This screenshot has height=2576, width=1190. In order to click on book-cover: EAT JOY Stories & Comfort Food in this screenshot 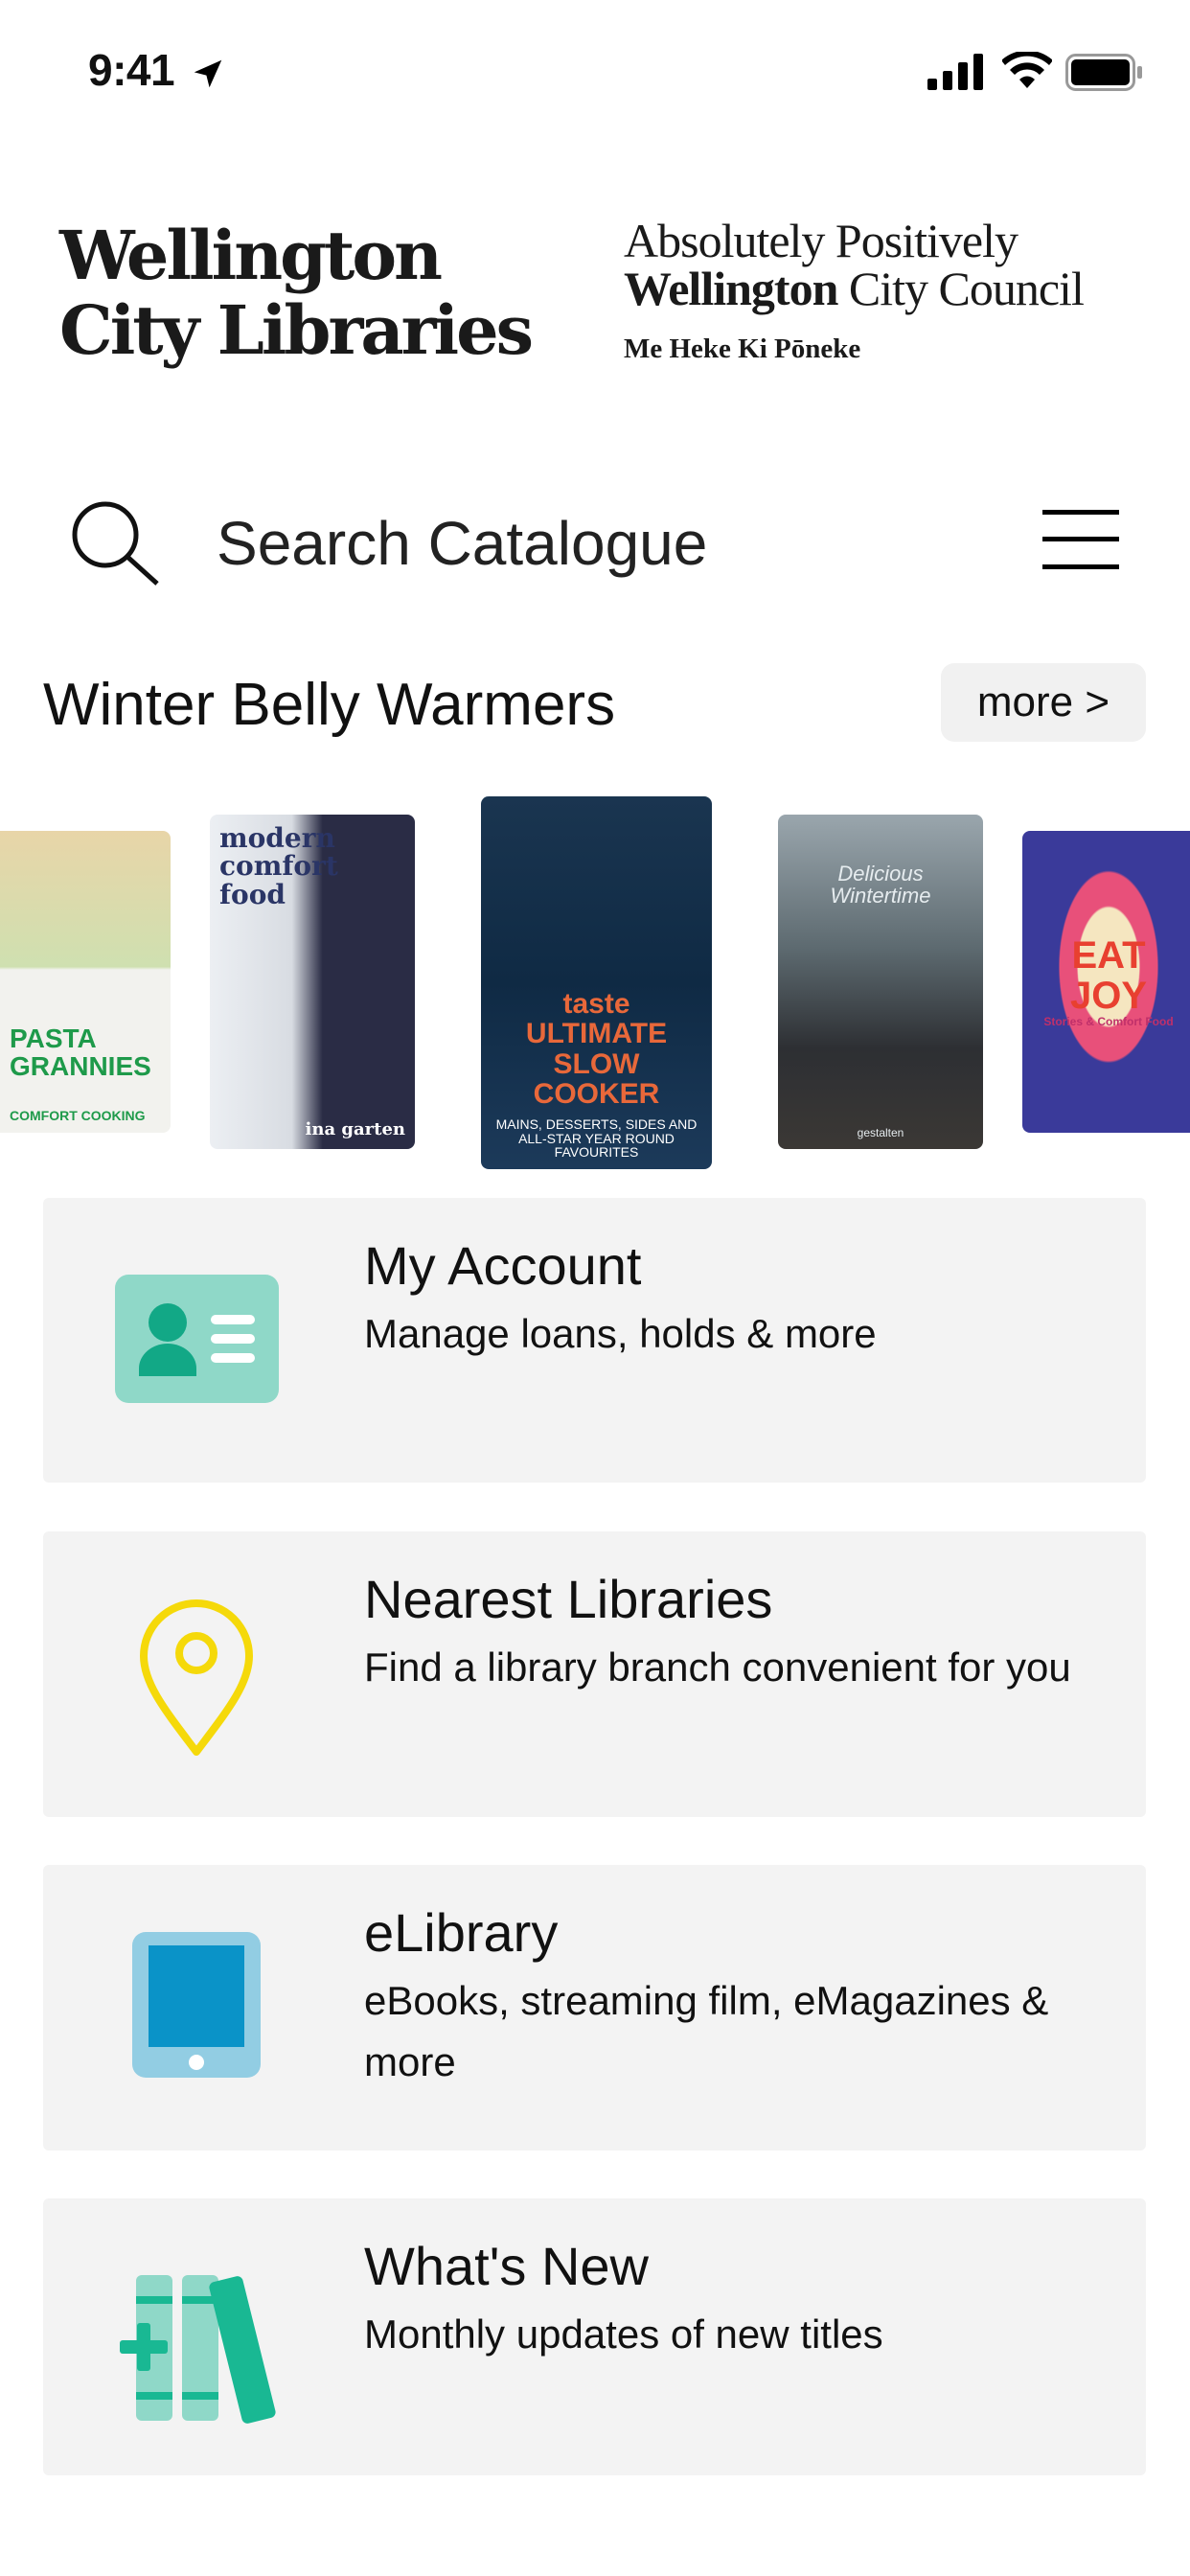, I will do `click(1106, 982)`.